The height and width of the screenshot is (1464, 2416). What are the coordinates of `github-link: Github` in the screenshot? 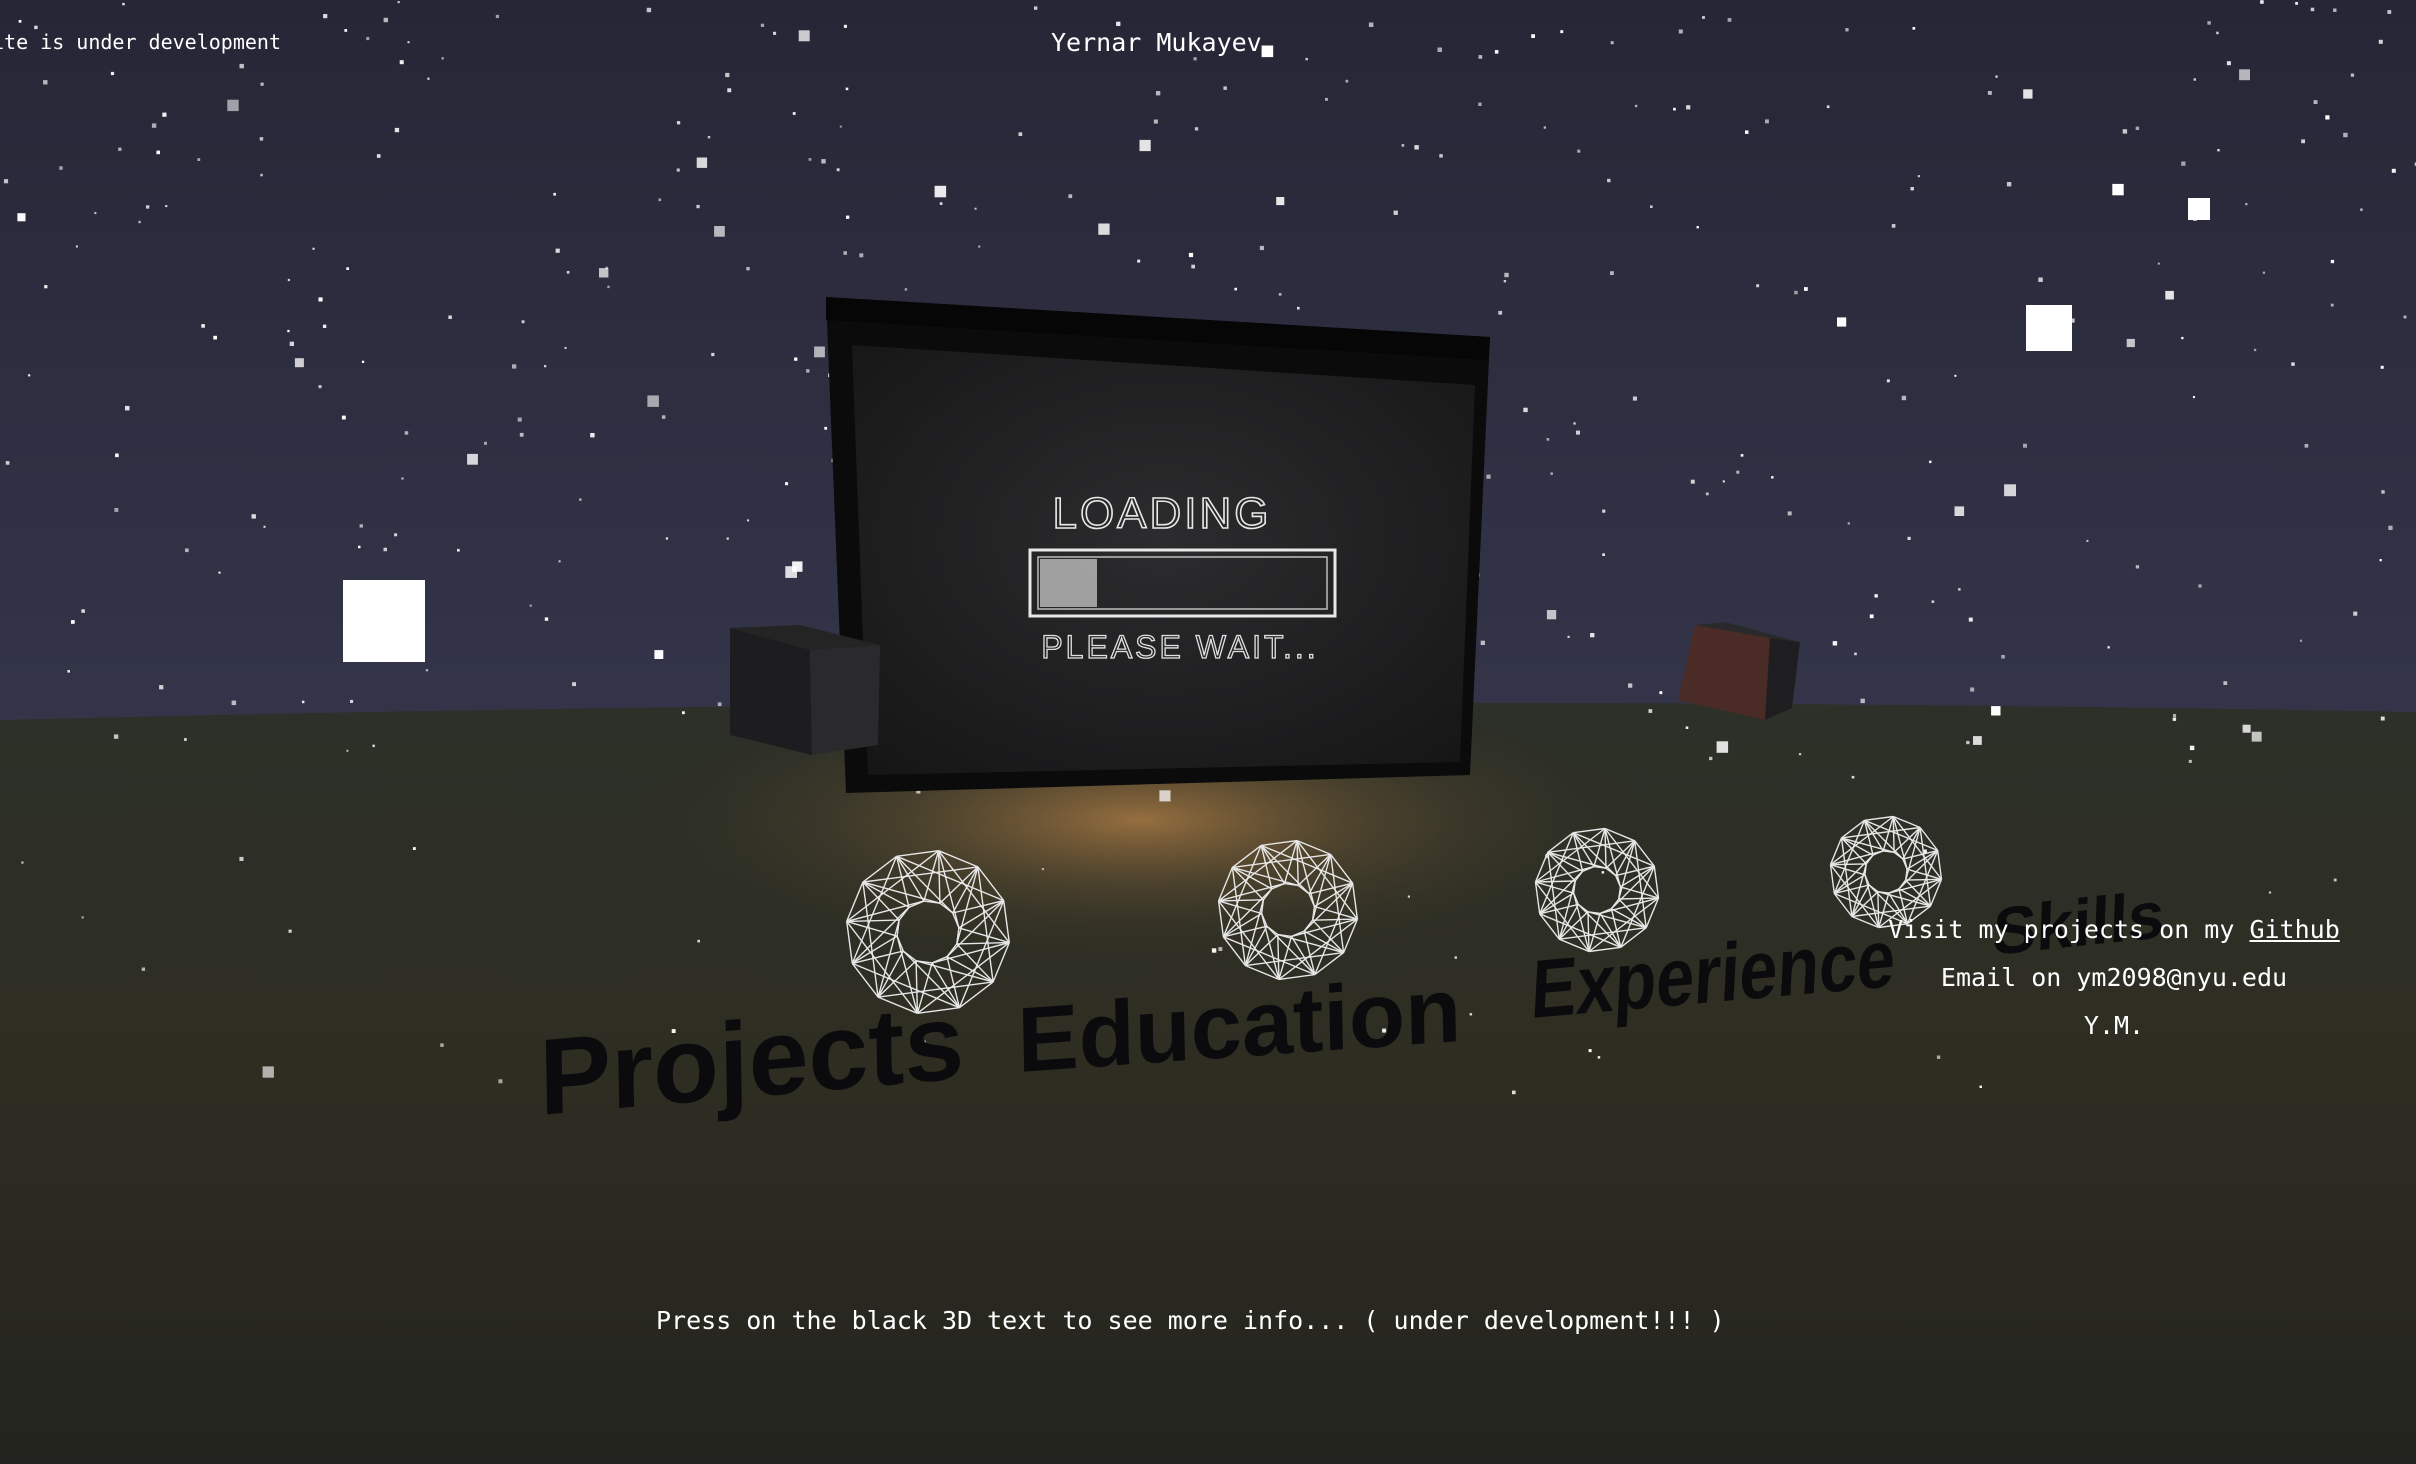 It's located at (2294, 929).